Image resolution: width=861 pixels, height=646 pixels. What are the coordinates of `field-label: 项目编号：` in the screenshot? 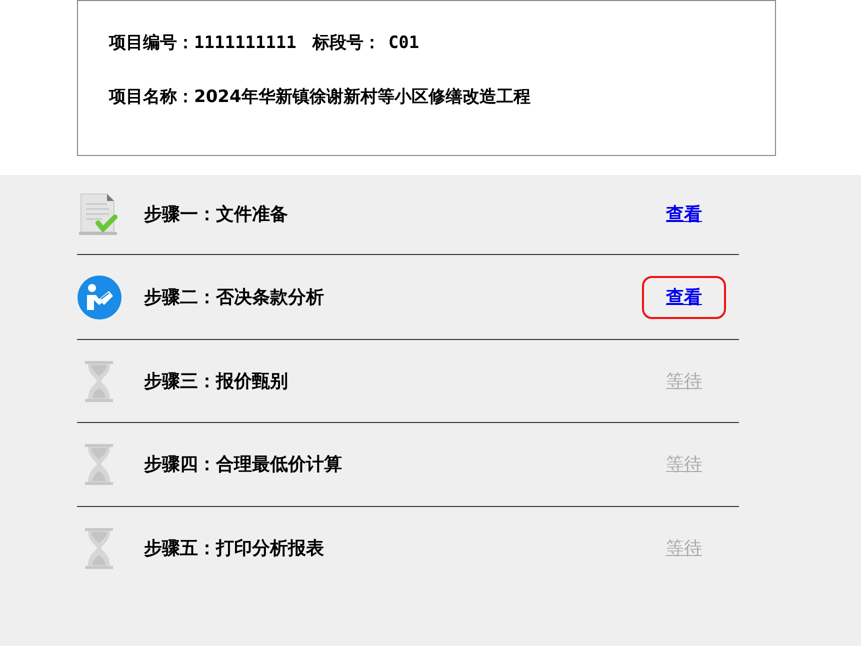 It's located at (151, 43).